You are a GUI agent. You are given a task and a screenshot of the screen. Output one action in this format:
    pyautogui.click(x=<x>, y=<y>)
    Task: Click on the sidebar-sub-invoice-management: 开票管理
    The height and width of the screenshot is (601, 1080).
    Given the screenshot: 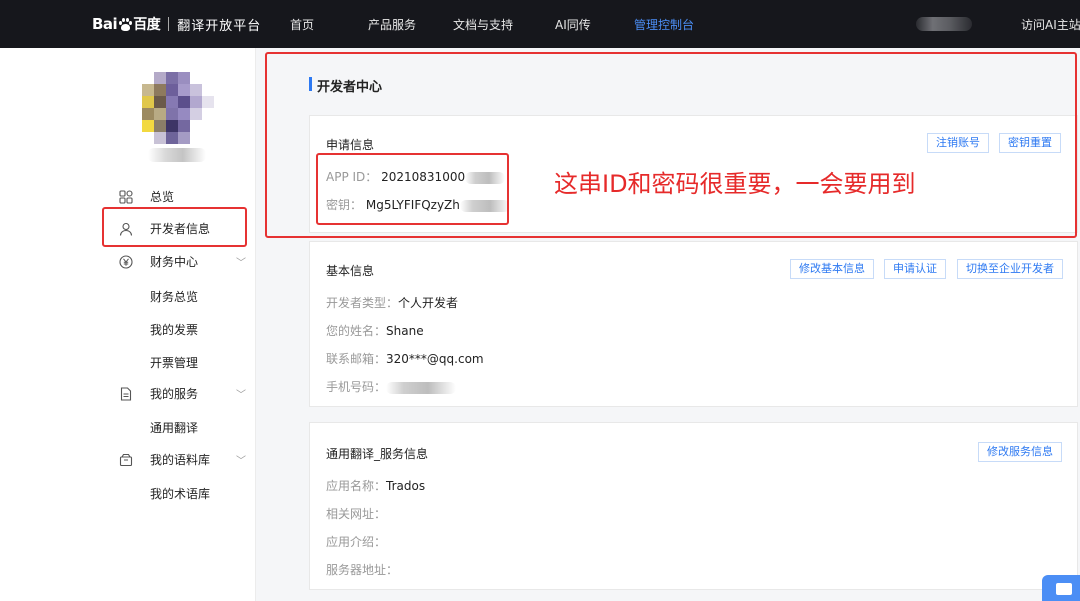 What is the action you would take?
    pyautogui.click(x=174, y=362)
    